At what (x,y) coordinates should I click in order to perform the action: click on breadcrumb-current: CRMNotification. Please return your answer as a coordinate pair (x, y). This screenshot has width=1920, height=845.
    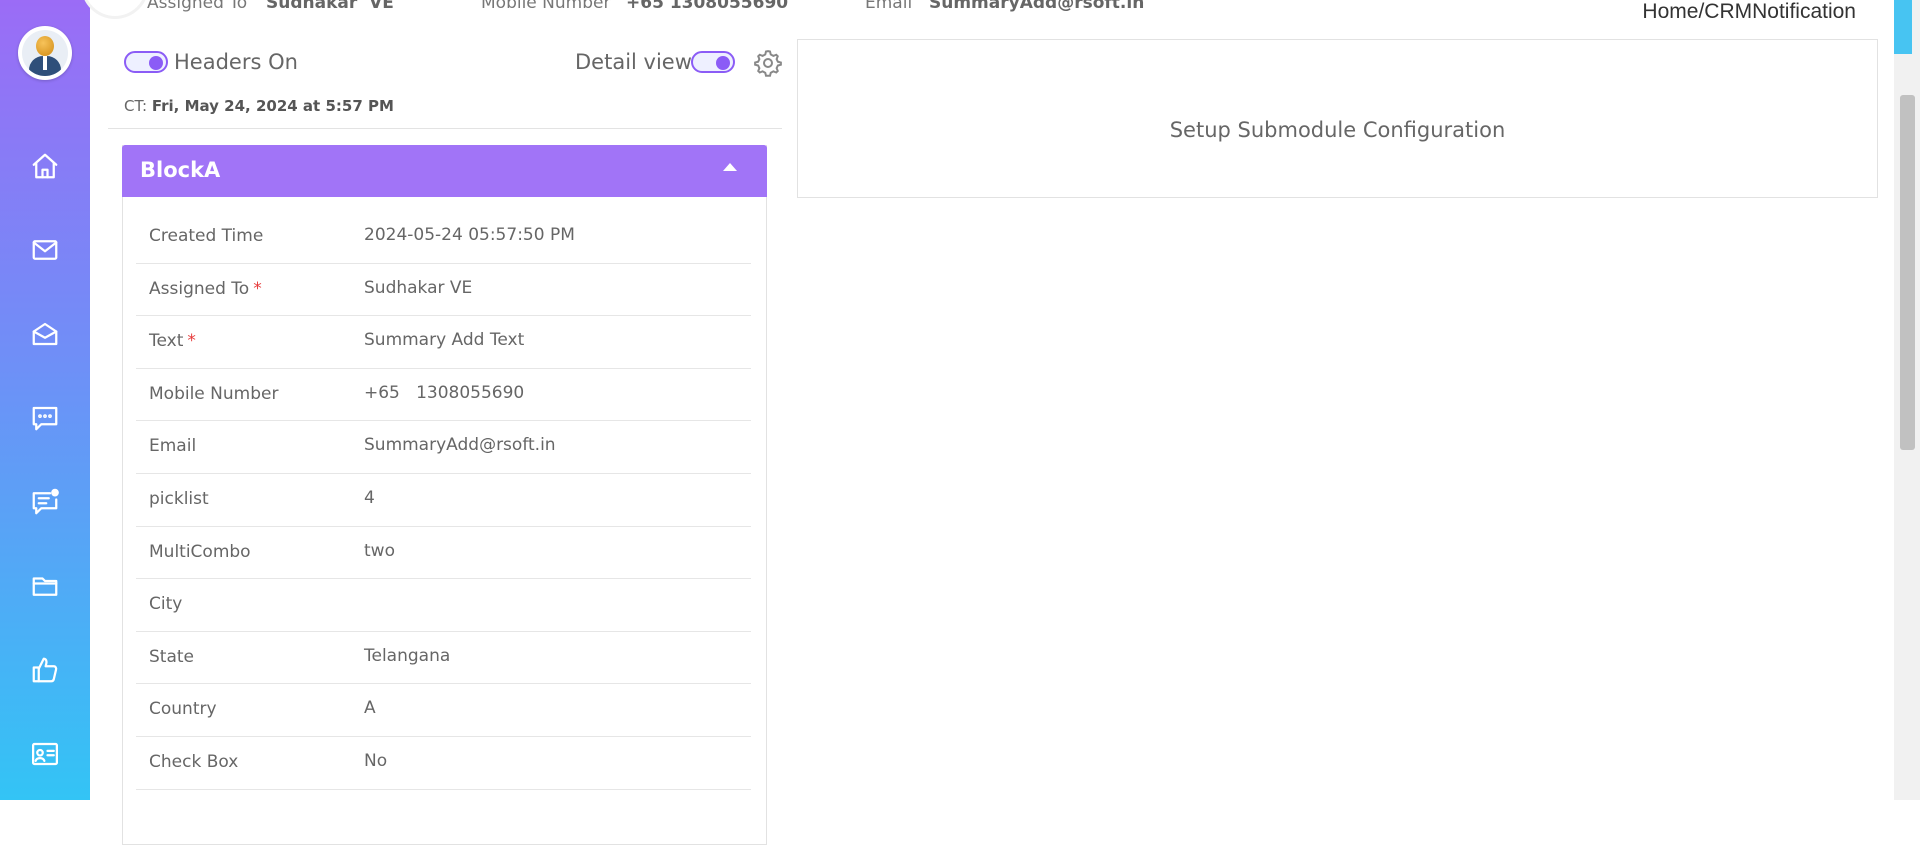
    Looking at the image, I should click on (1780, 11).